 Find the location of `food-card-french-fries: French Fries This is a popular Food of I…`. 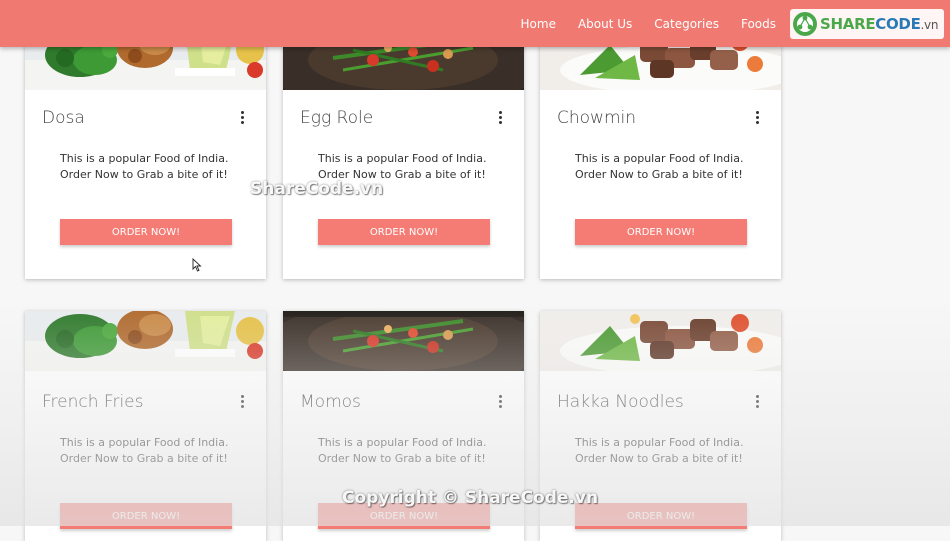

food-card-french-fries: French Fries This is a popular Food of I… is located at coordinates (145, 426).